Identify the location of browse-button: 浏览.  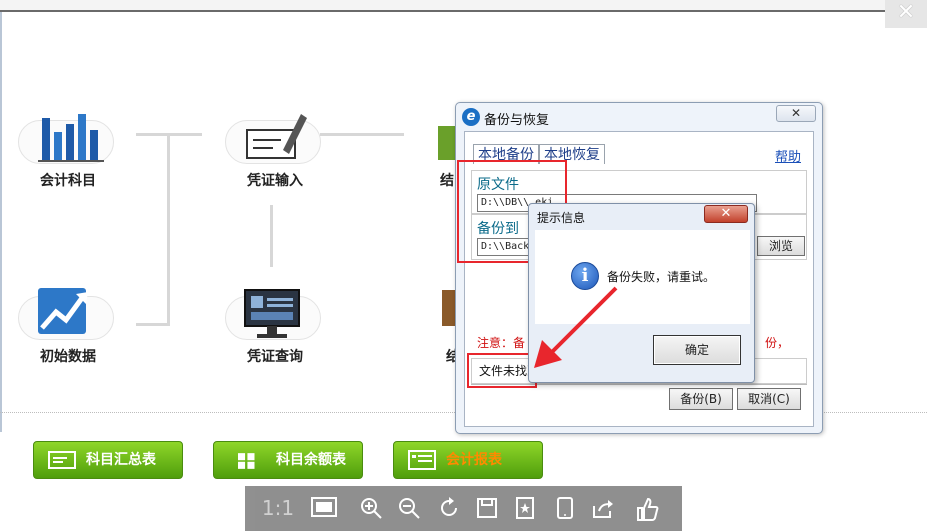
(781, 246).